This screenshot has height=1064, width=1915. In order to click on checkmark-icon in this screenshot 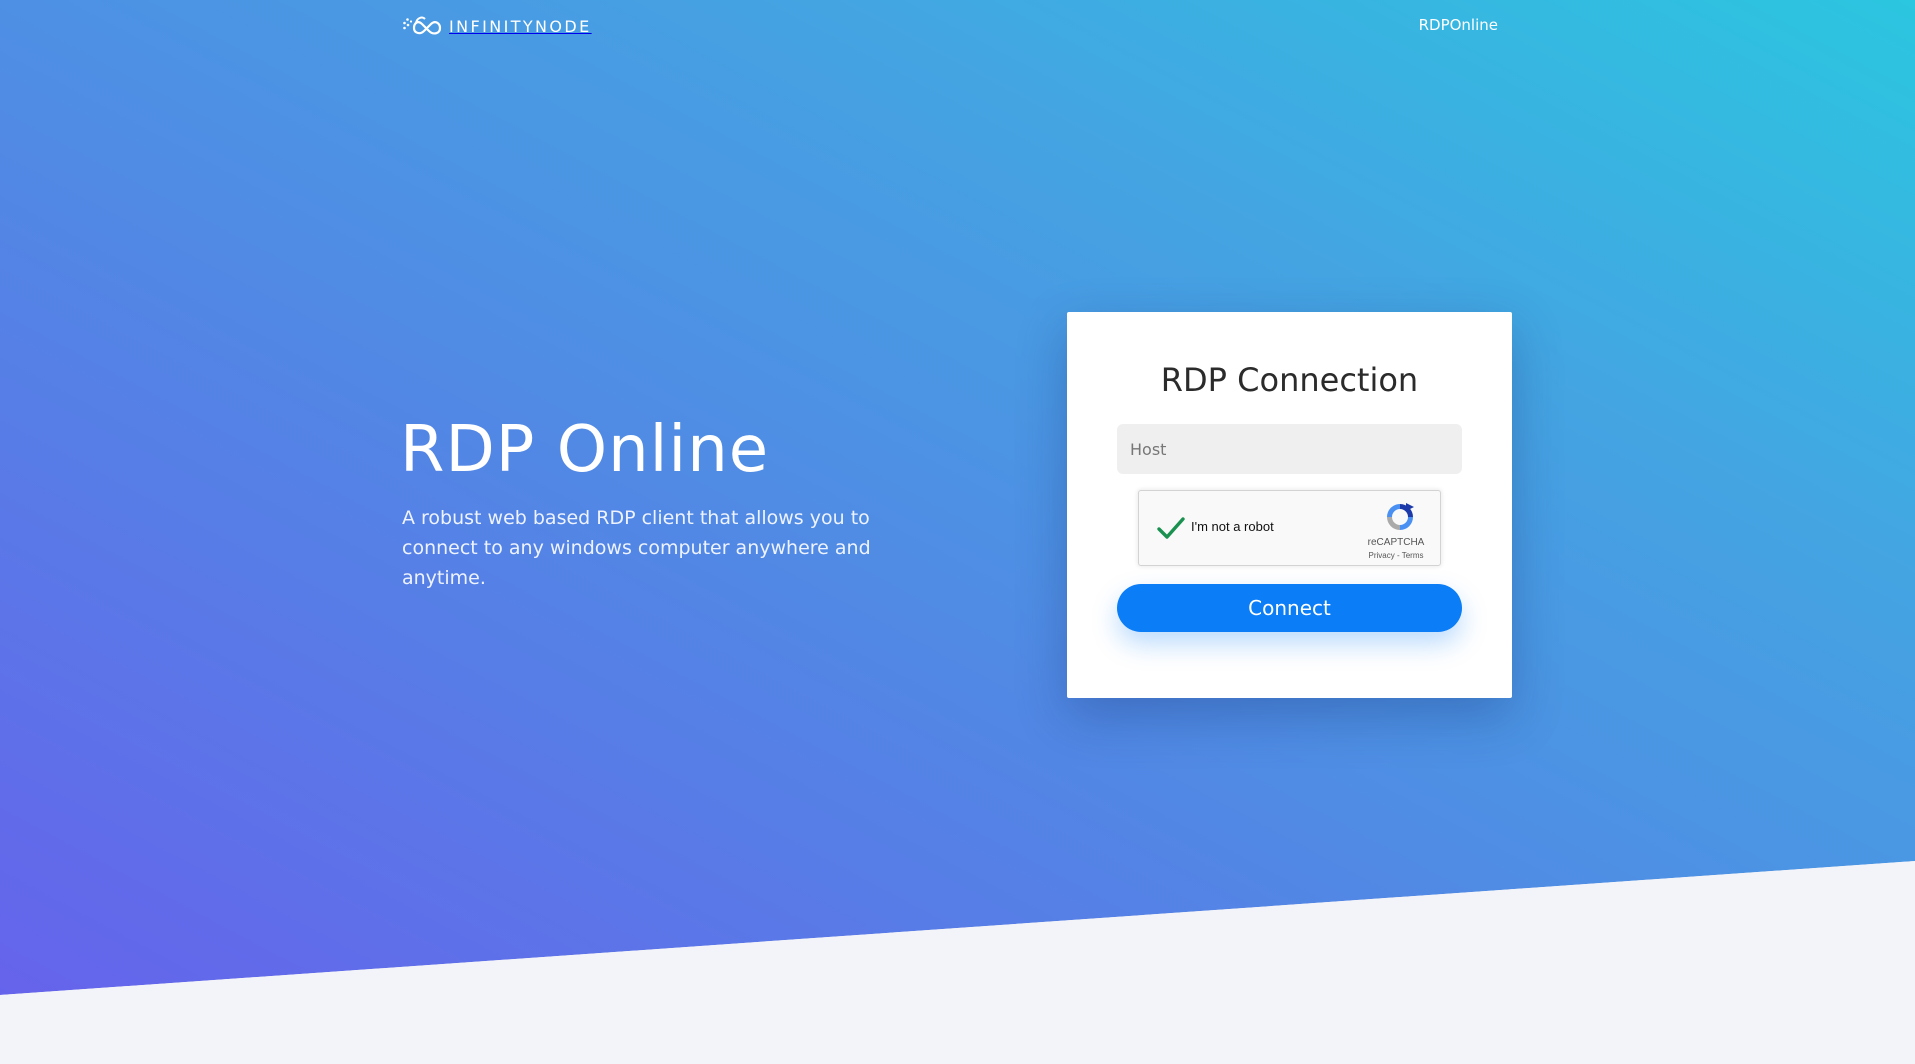, I will do `click(1171, 528)`.